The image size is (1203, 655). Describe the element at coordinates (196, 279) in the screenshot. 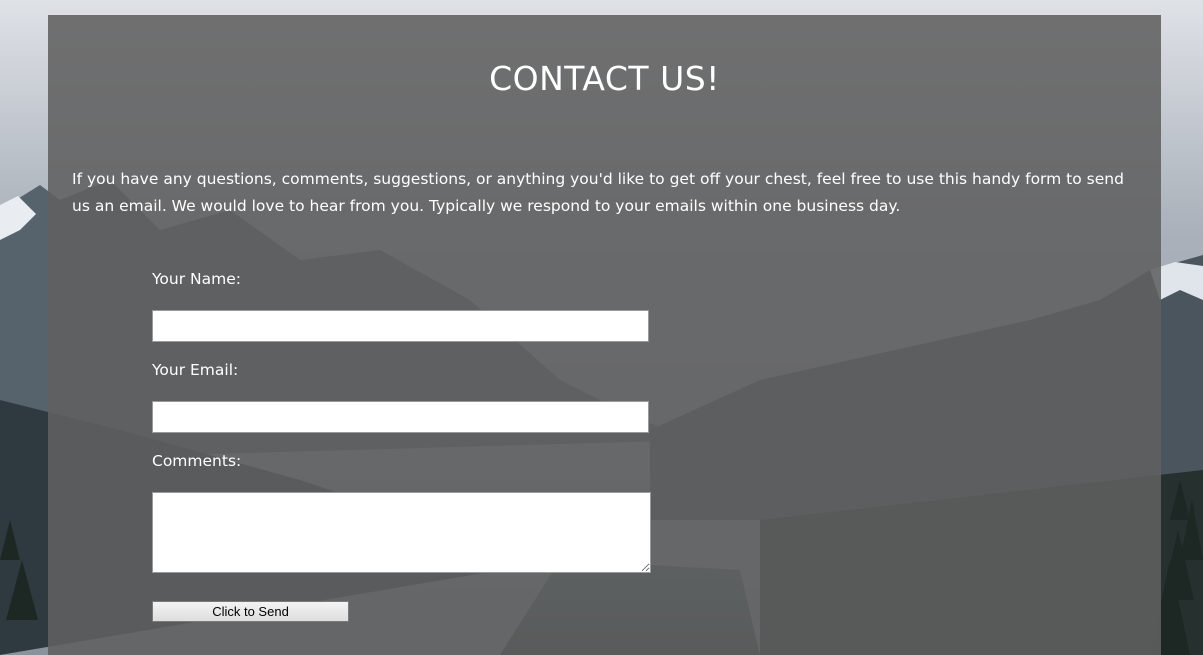

I see `name-label: Your Name:` at that location.